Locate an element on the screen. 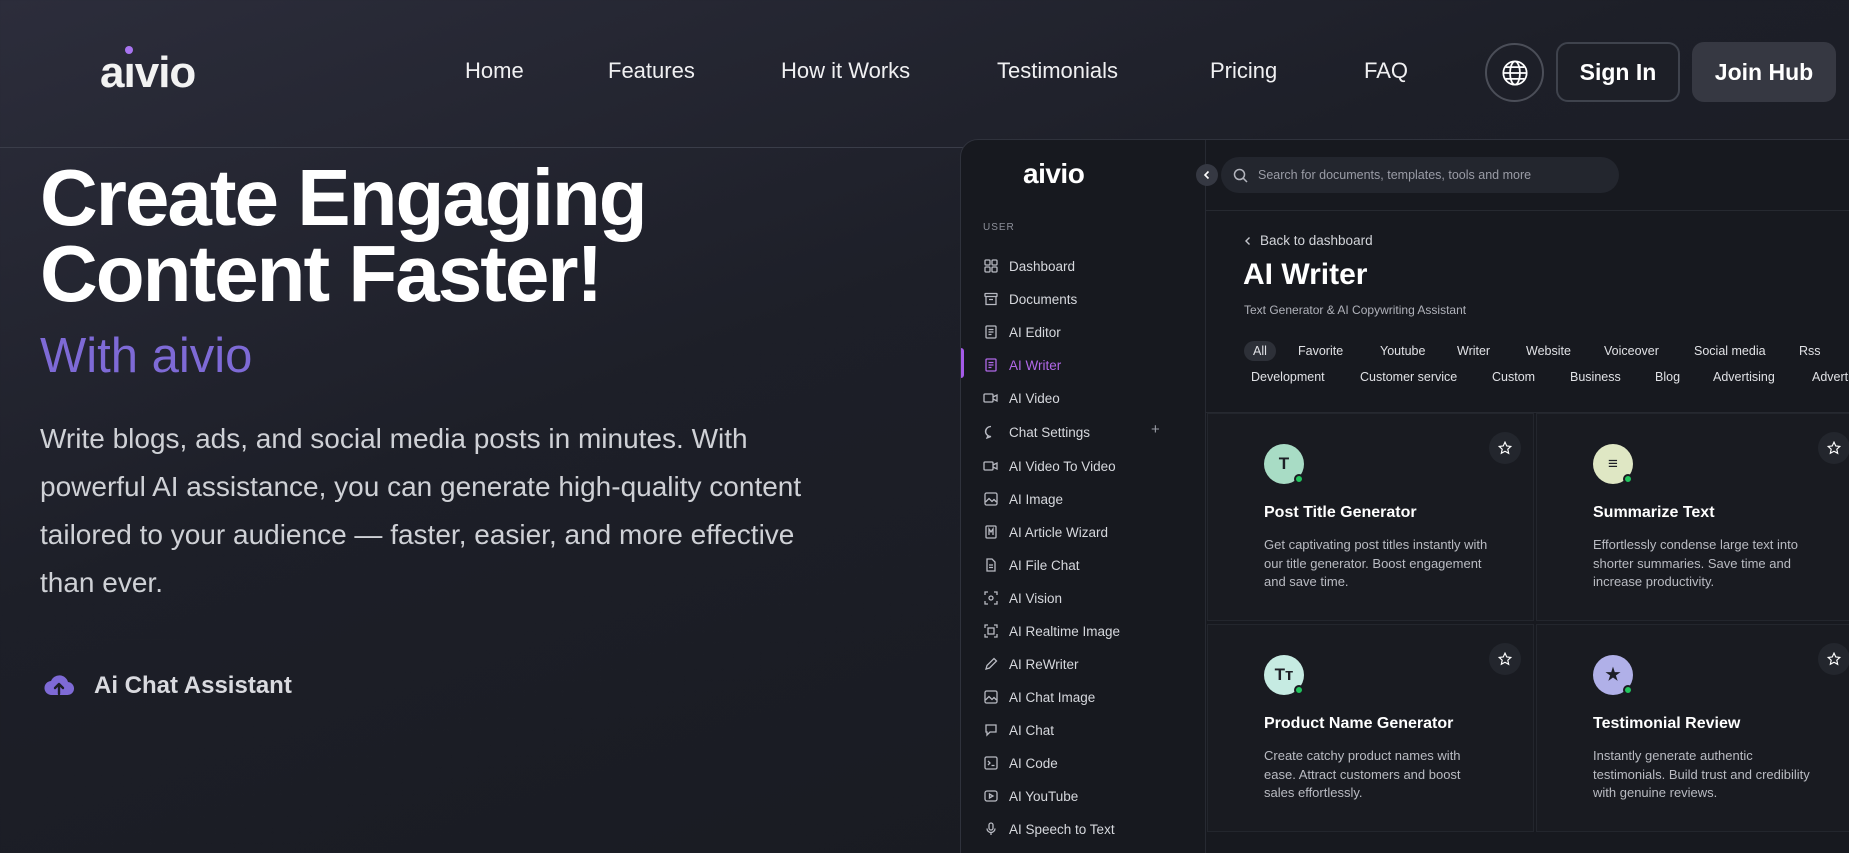 This screenshot has height=853, width=1849. filter-voiceover: Voiceover is located at coordinates (1631, 351).